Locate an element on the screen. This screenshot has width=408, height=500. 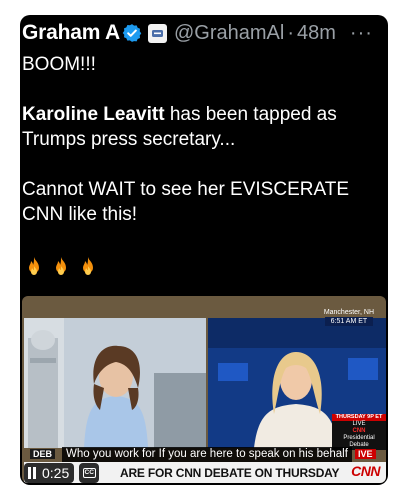
video-left-panel is located at coordinates (115, 383).